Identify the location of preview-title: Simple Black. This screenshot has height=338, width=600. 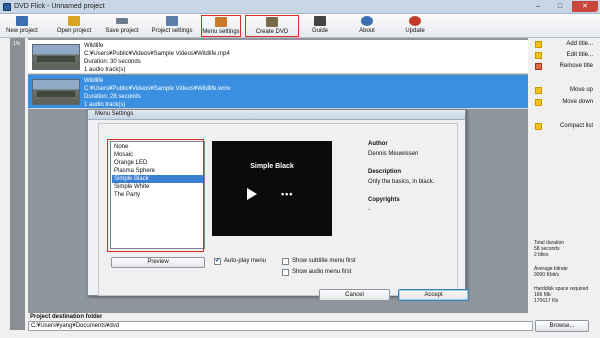
(272, 166).